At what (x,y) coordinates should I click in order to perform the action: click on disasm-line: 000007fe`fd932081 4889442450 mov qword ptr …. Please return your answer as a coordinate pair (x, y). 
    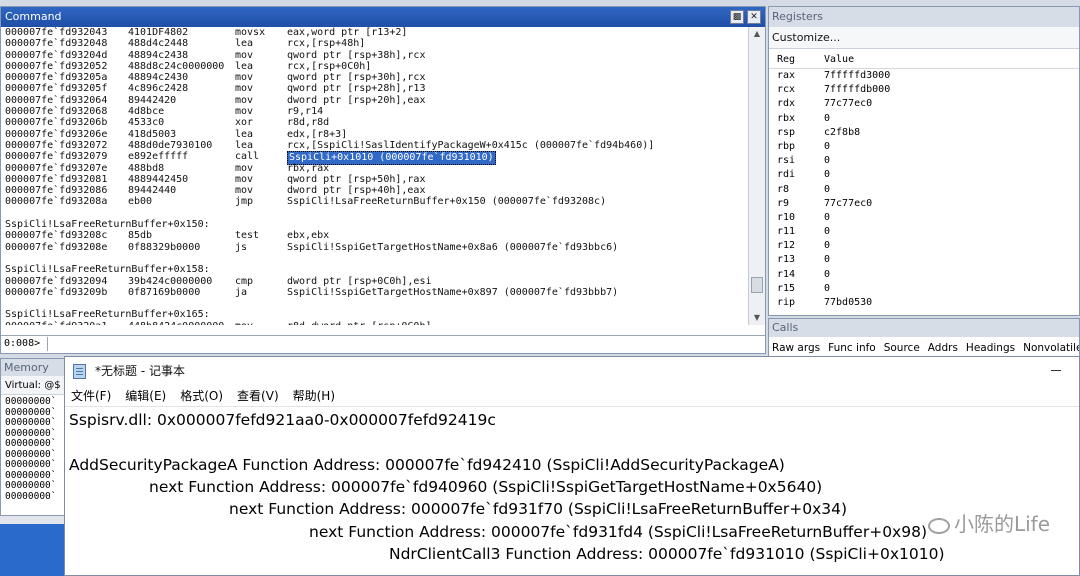
    Looking at the image, I should click on (377, 179).